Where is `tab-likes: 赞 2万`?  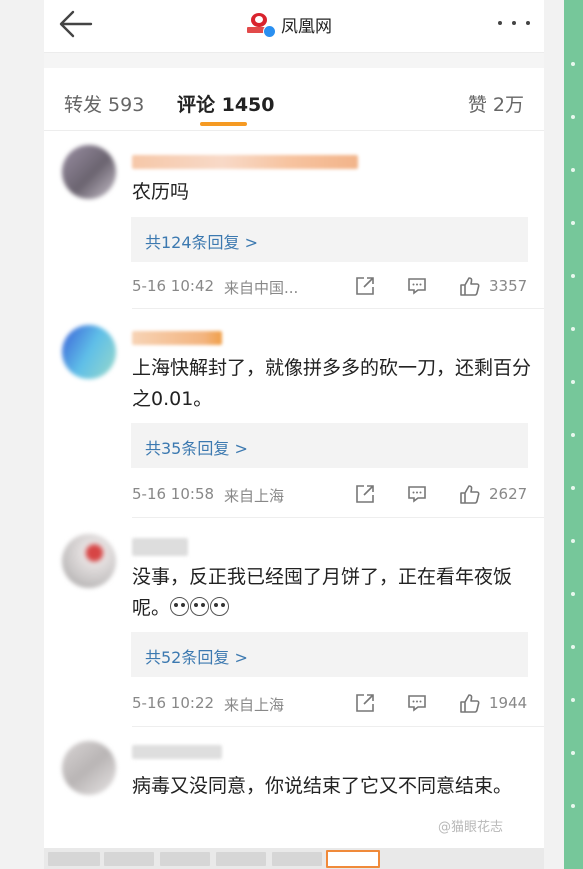
tab-likes: 赞 2万 is located at coordinates (496, 103).